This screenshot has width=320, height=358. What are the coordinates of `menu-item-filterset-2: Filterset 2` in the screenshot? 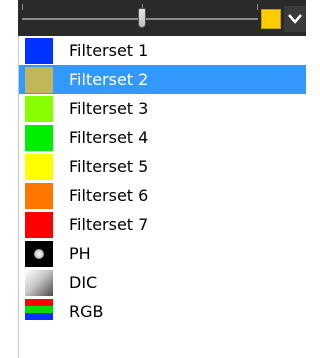 It's located at (162, 79).